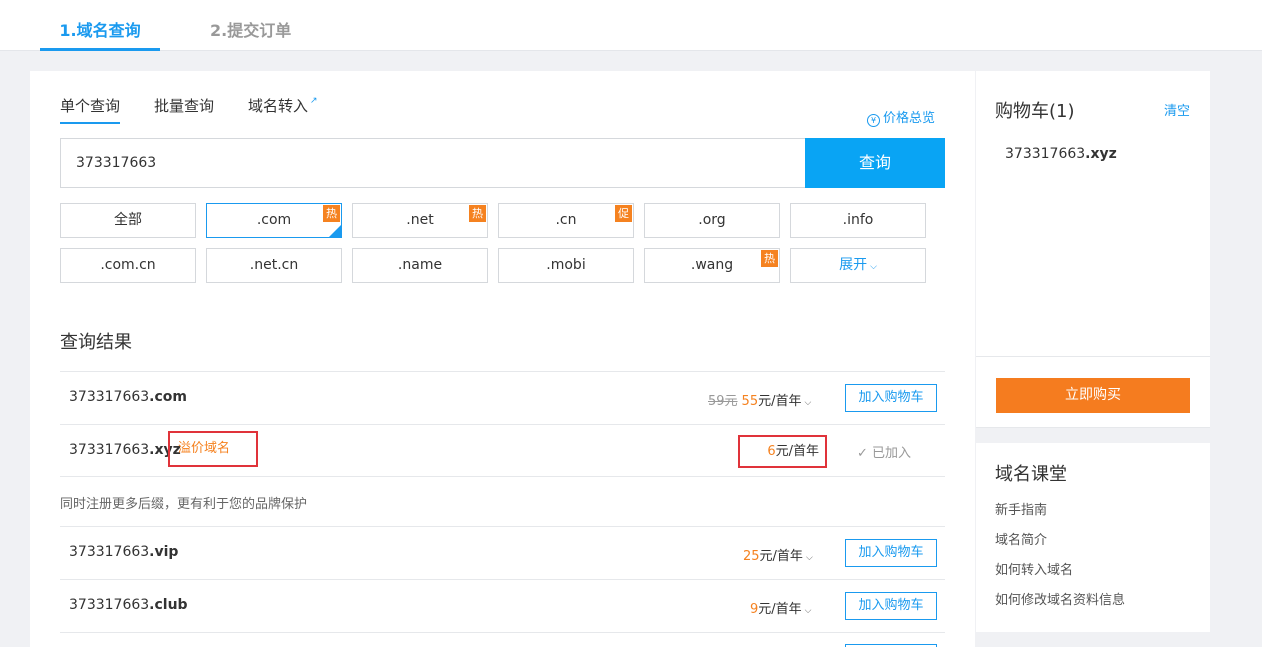 This screenshot has height=647, width=1262. I want to click on suffix-label: .net, so click(420, 220).